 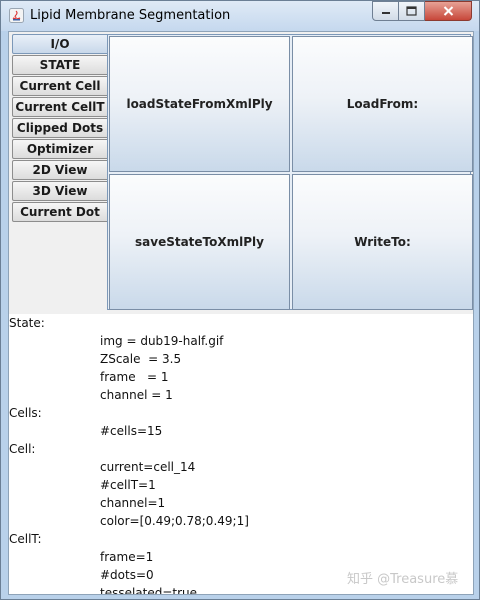 I want to click on title-bar: Lipid Membrane Segmentation, so click(x=240, y=16).